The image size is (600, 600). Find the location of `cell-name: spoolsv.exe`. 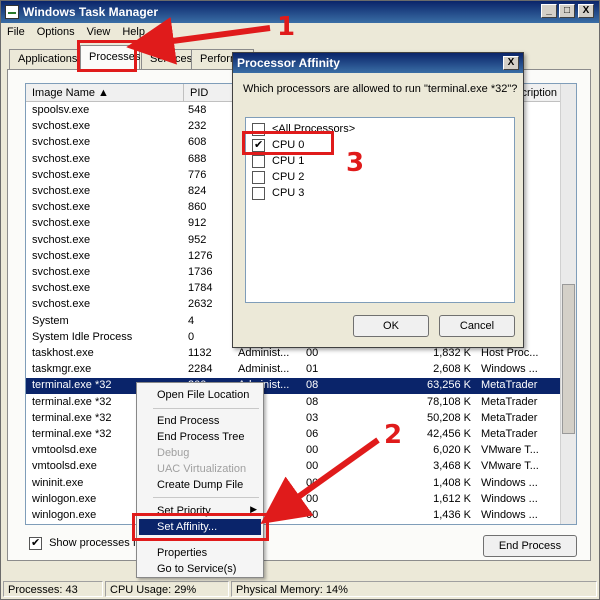

cell-name: spoolsv.exe is located at coordinates (61, 110).